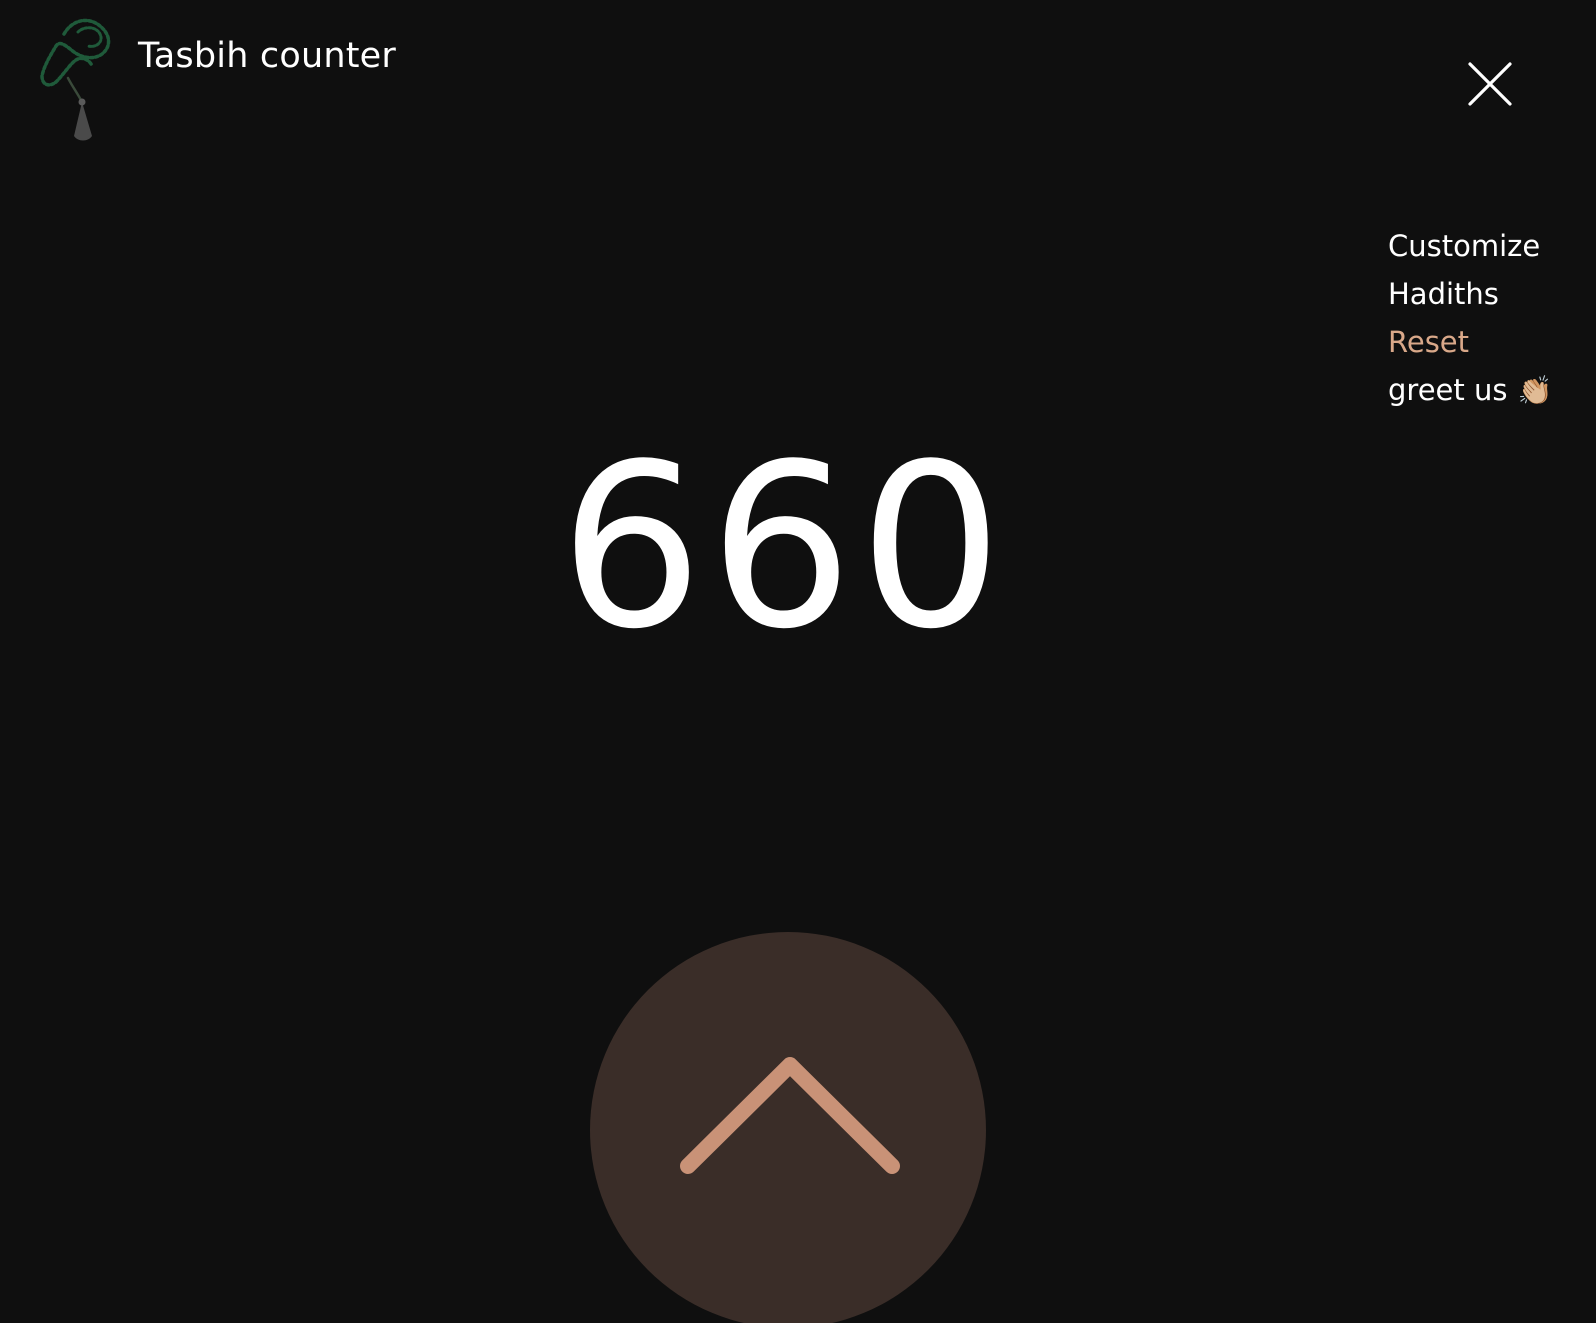  Describe the element at coordinates (267, 56) in the screenshot. I see `app-title: Tasbih counter` at that location.